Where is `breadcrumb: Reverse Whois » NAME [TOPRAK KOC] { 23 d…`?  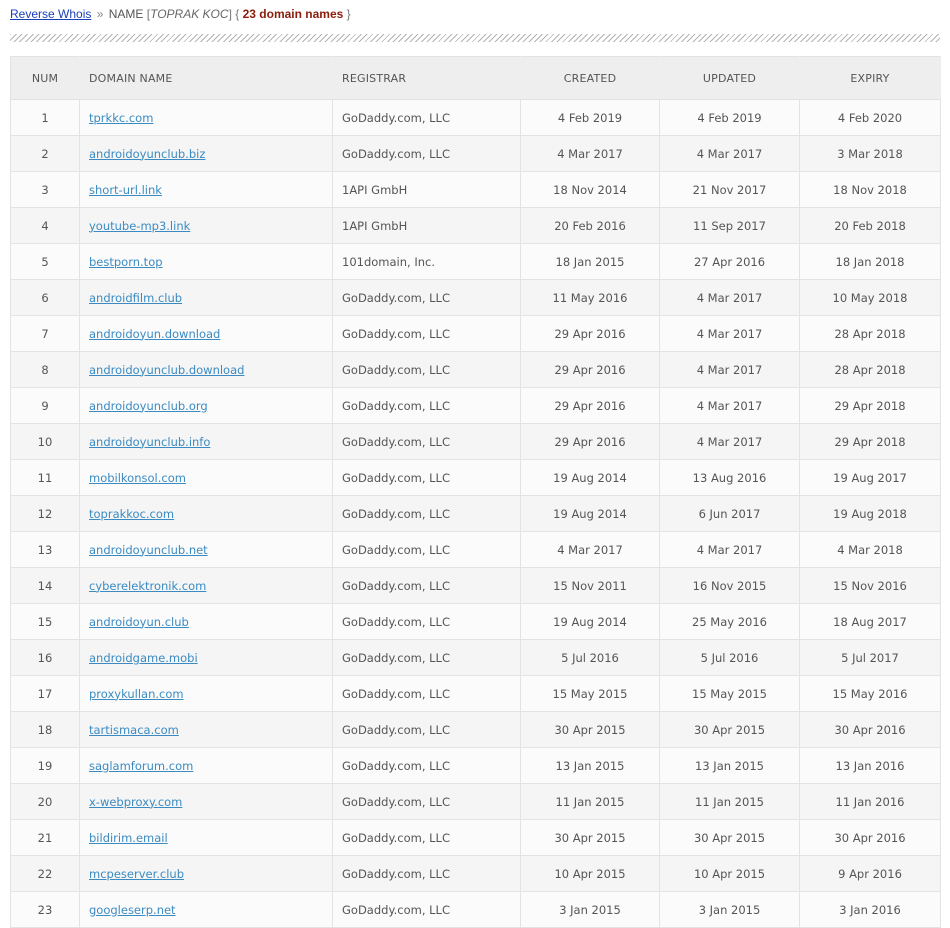
breadcrumb: Reverse Whois » NAME [TOPRAK KOC] { 23 d… is located at coordinates (180, 14).